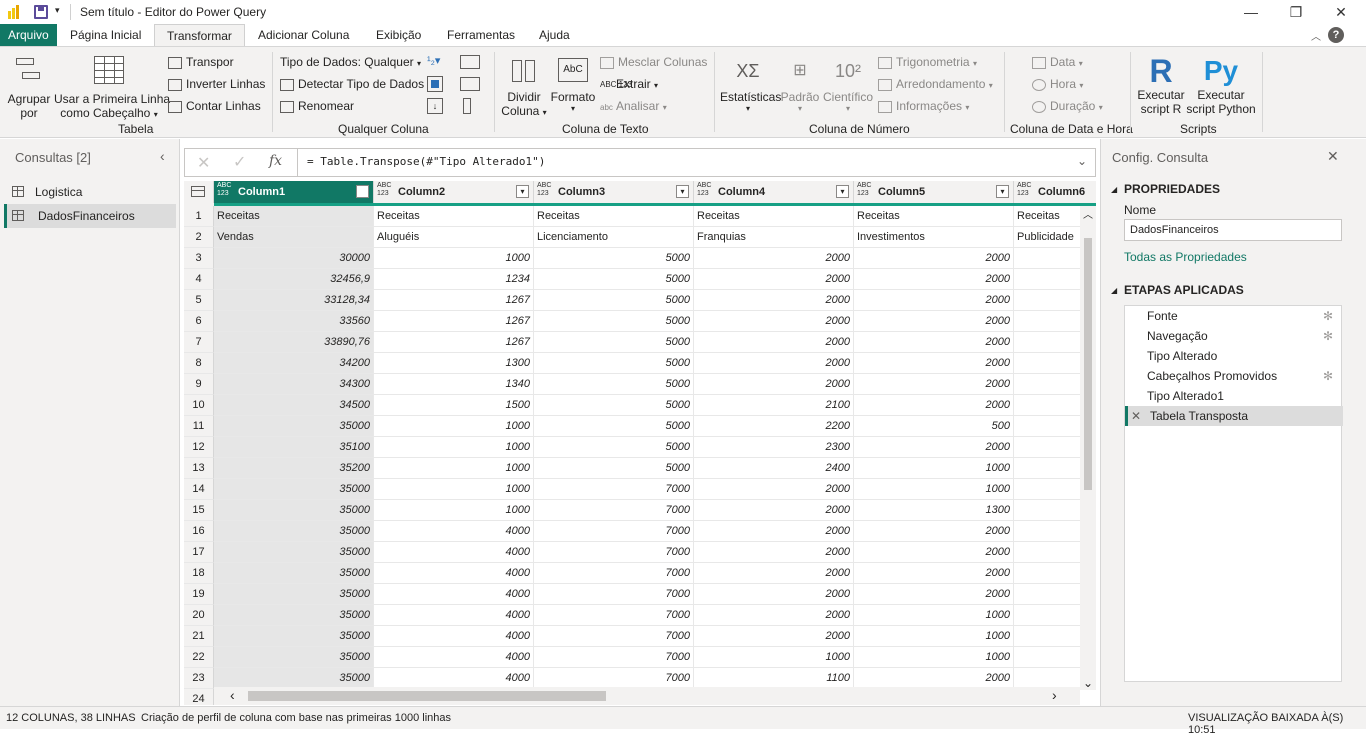 Image resolution: width=1366 pixels, height=736 pixels. I want to click on row-number: 11, so click(199, 426).